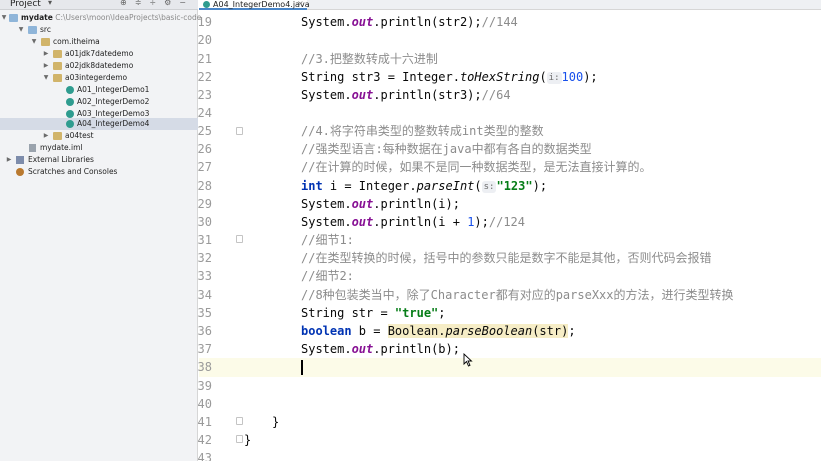 The width and height of the screenshot is (821, 461). What do you see at coordinates (204, 276) in the screenshot?
I see `line-number: 33` at bounding box center [204, 276].